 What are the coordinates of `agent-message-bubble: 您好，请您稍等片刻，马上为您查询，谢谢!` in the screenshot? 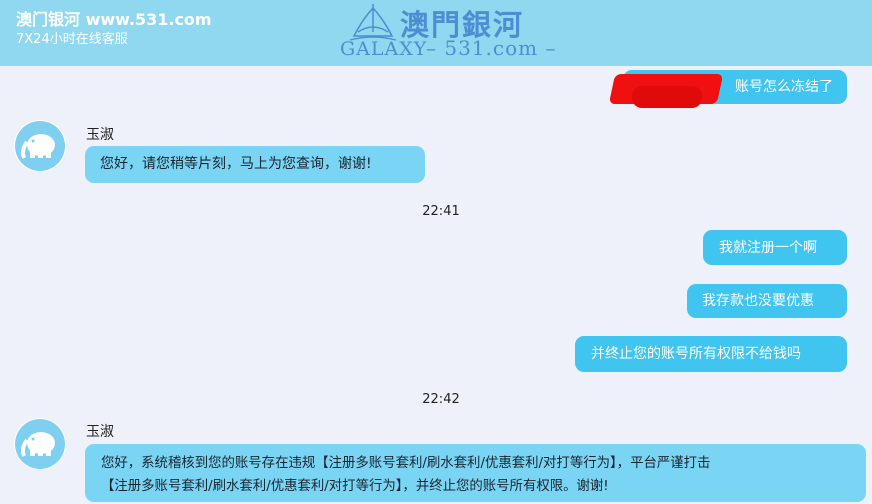 It's located at (255, 164).